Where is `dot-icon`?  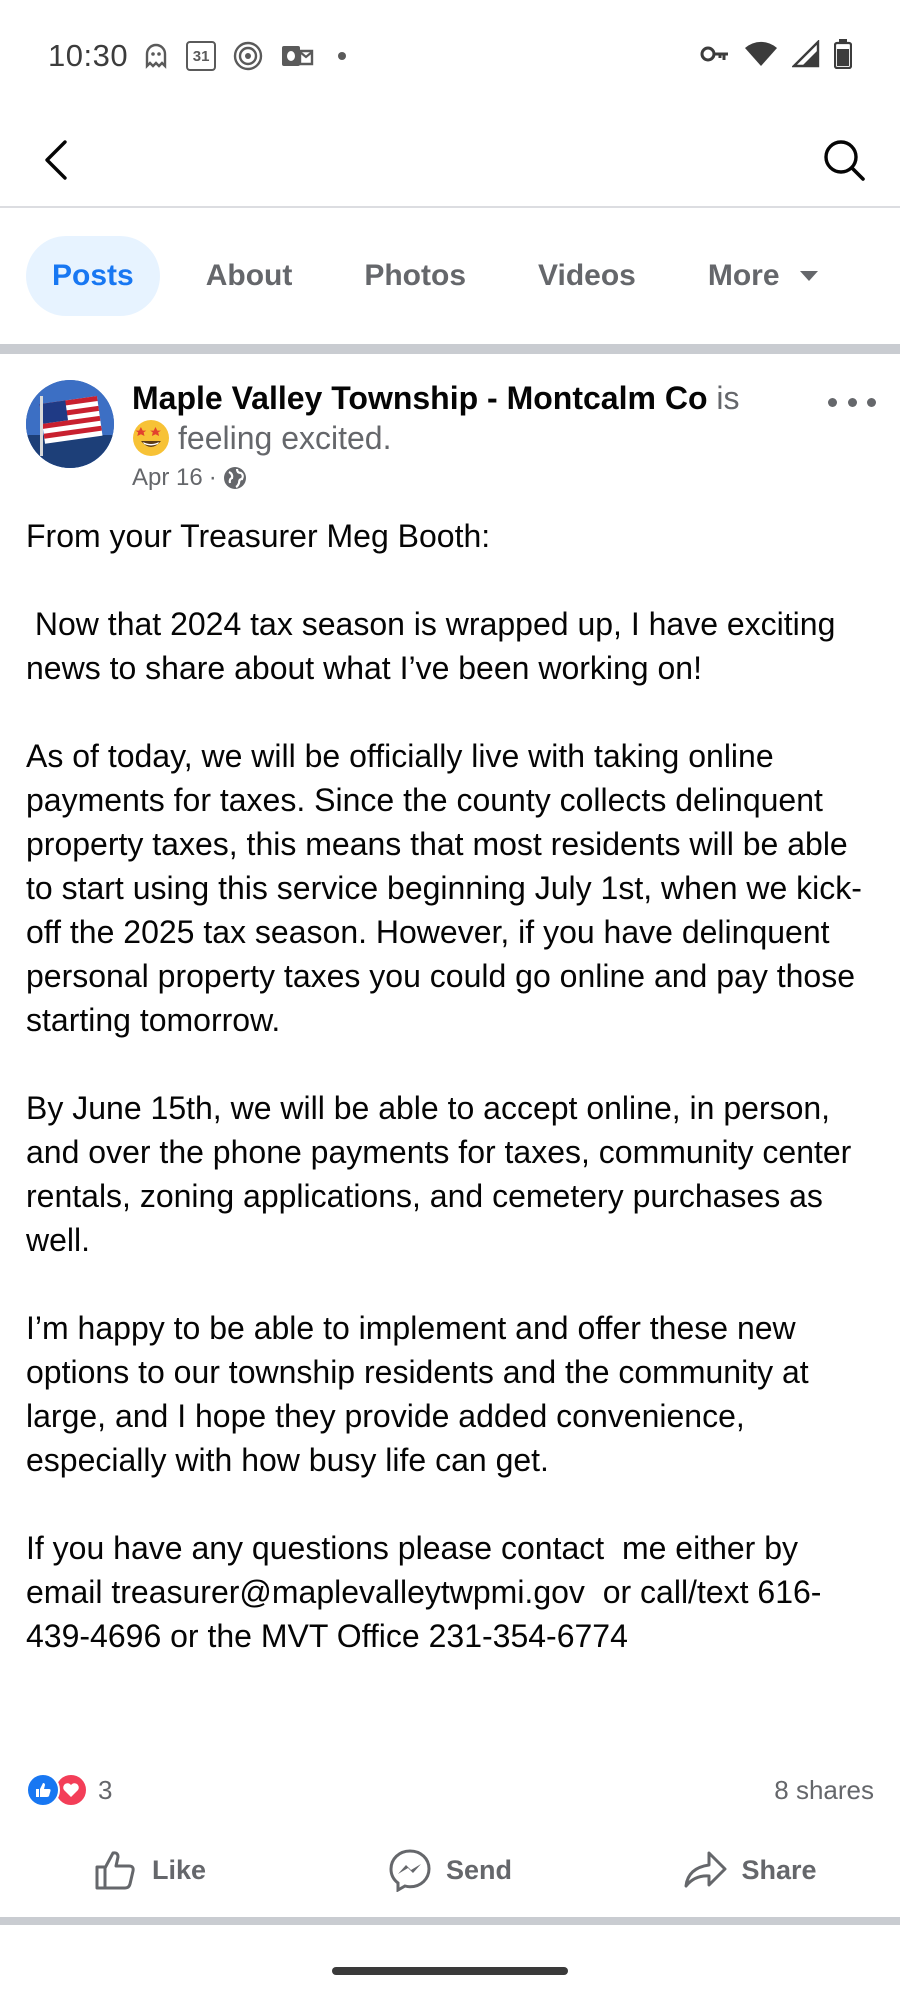
dot-icon is located at coordinates (342, 56).